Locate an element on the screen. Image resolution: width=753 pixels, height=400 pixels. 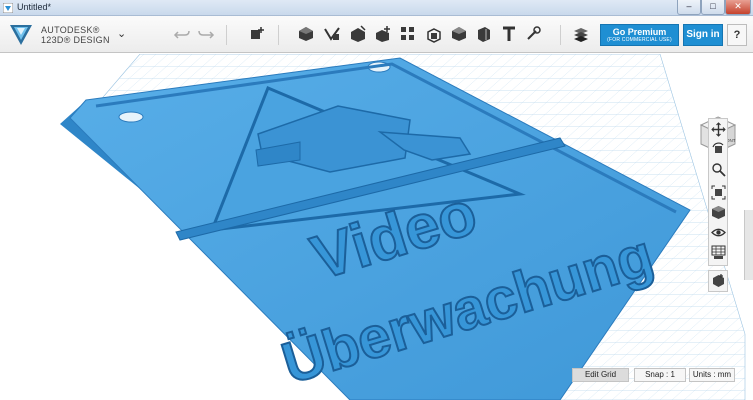
fit-view-icon is located at coordinates (718, 192).